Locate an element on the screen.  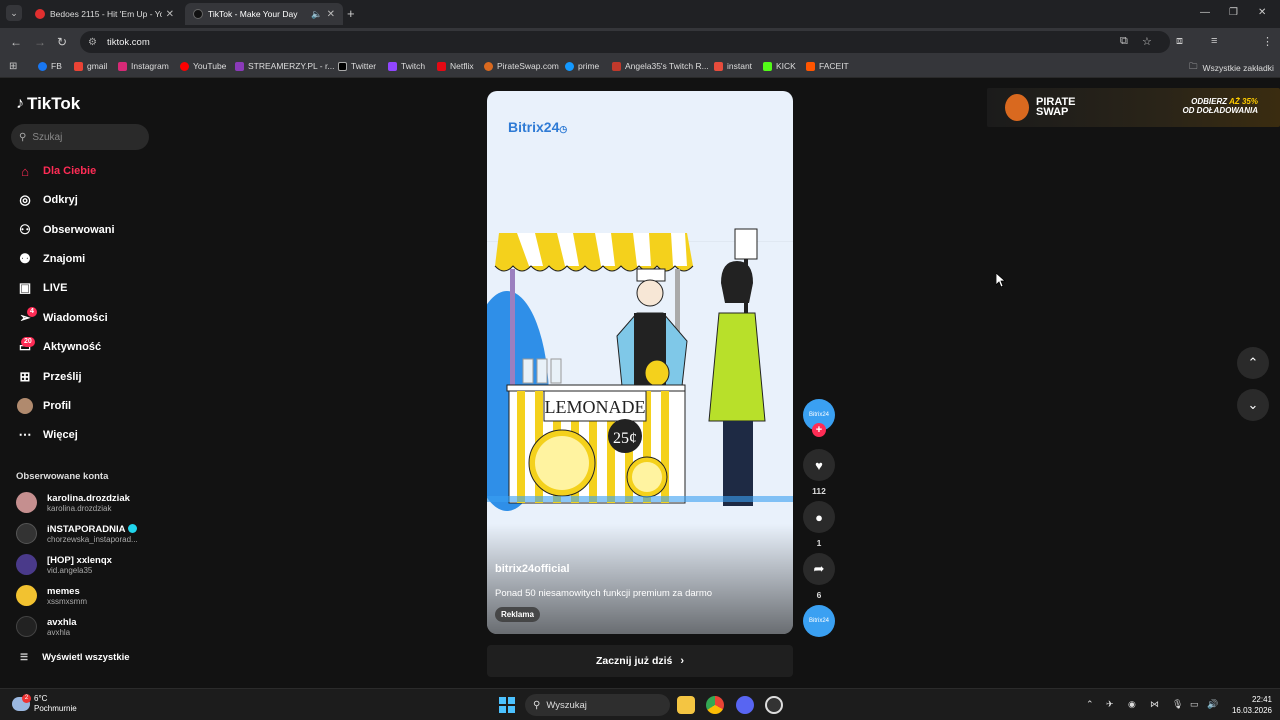
media-control-icon: ≡ is located at coordinates (1214, 41).